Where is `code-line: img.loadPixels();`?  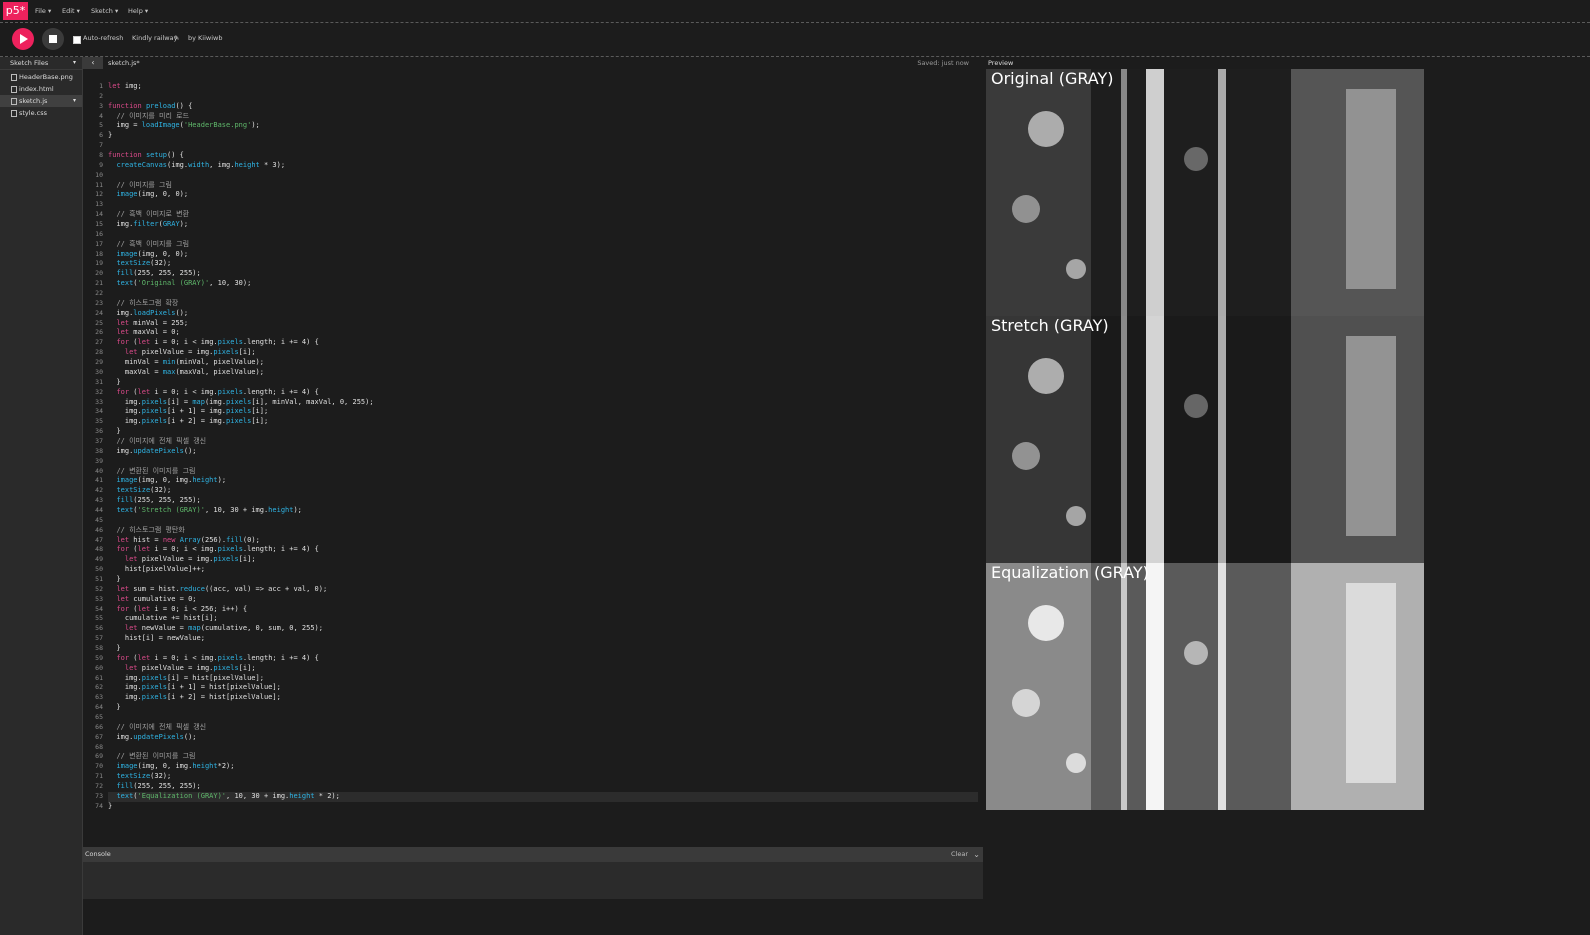 code-line: img.loadPixels(); is located at coordinates (543, 314).